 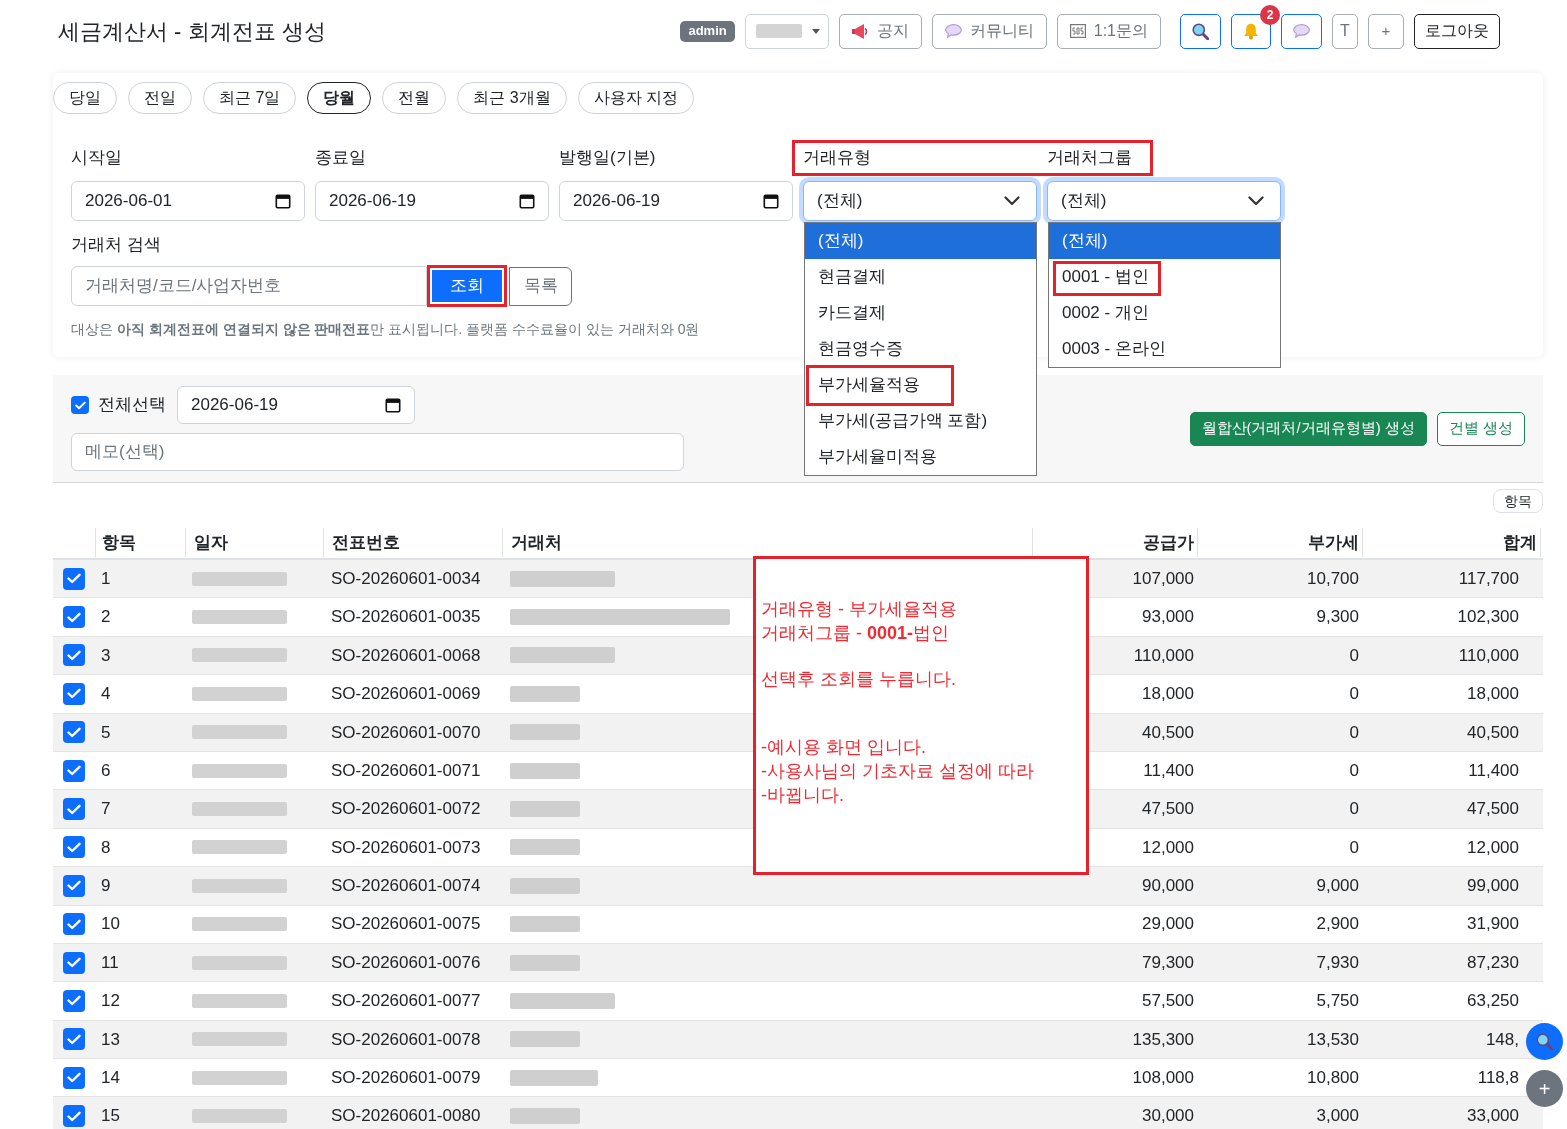 I want to click on search-button, so click(x=1200, y=31).